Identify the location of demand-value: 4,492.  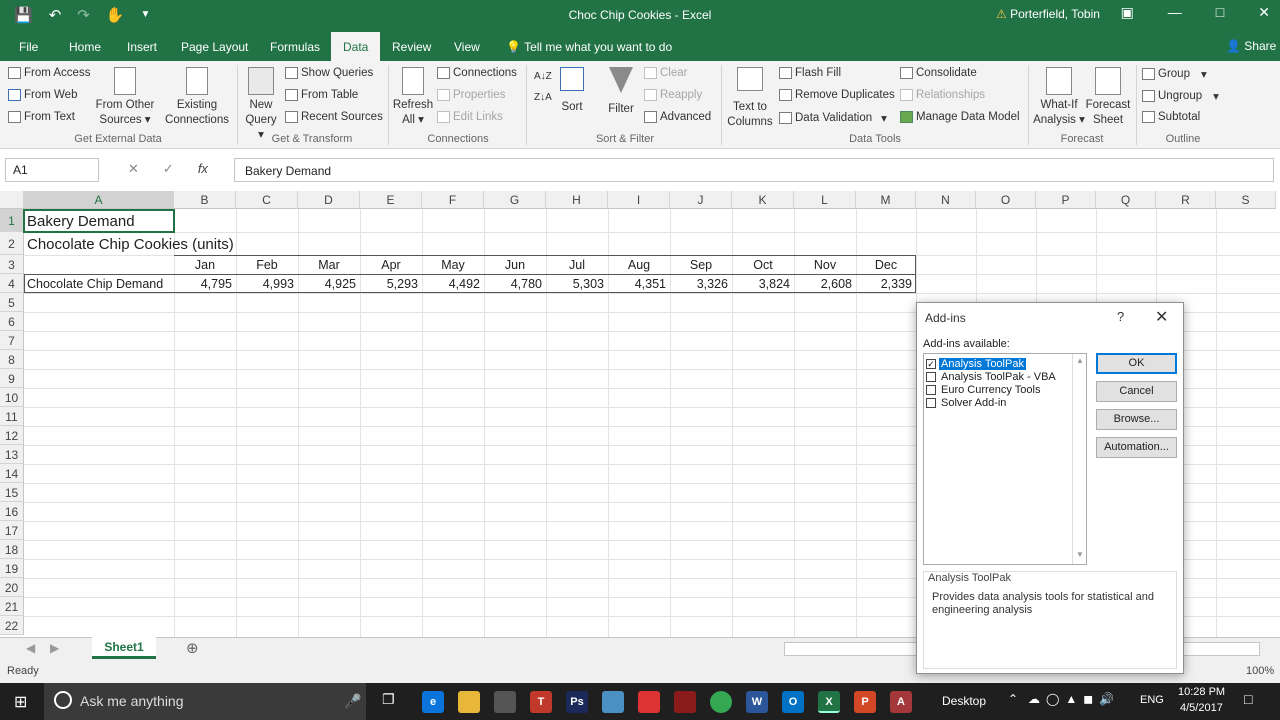
(451, 284).